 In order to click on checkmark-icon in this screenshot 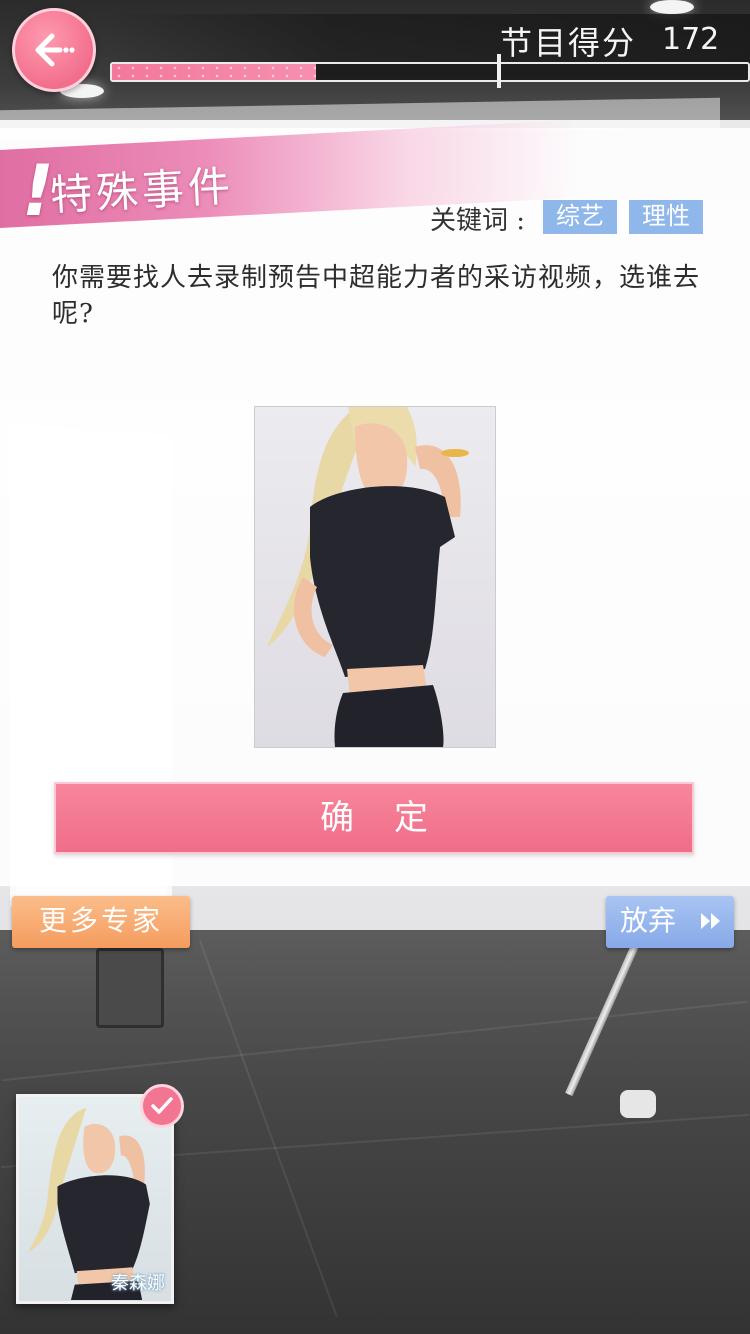, I will do `click(162, 1105)`.